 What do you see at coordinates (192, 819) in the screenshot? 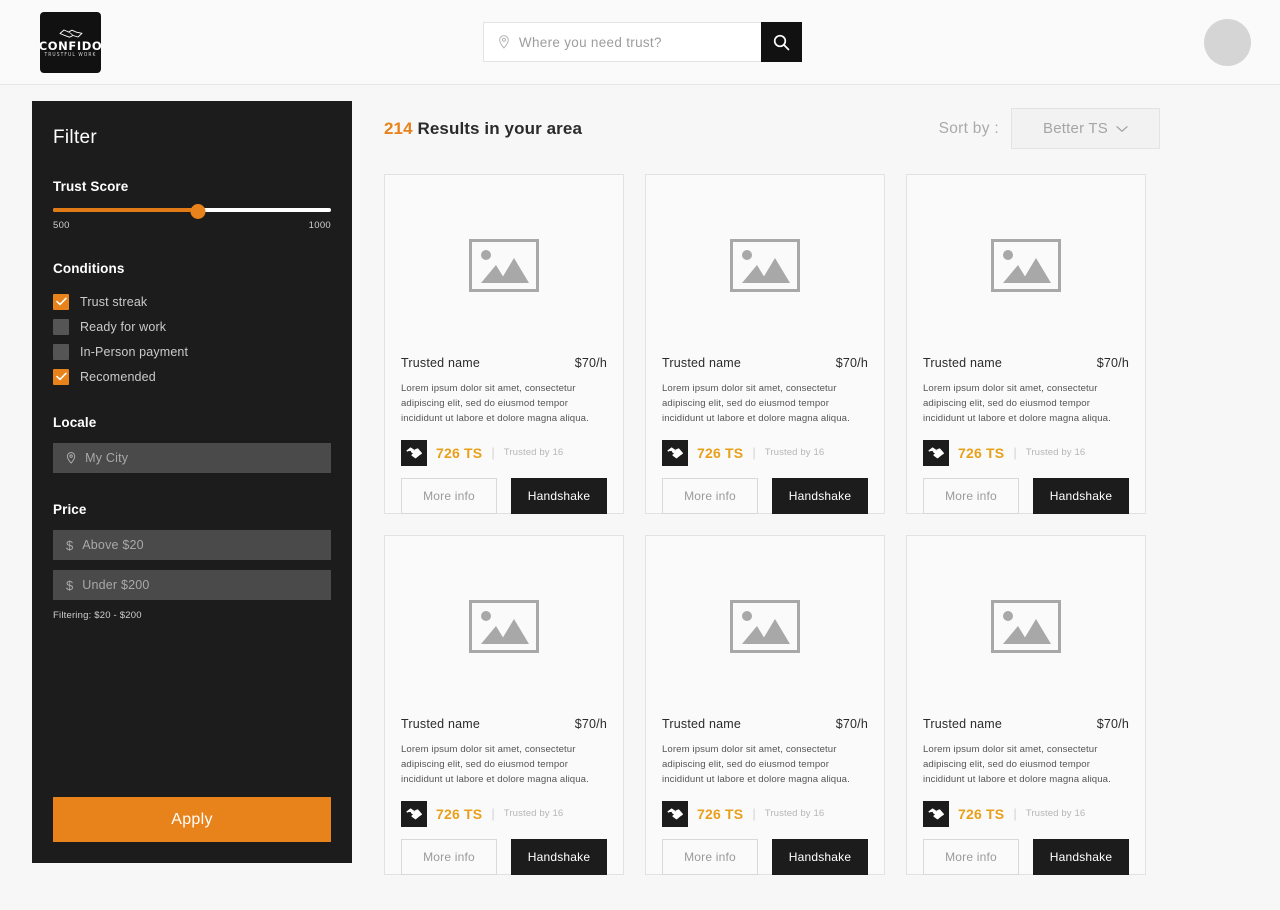
I see `apply-button: Apply` at bounding box center [192, 819].